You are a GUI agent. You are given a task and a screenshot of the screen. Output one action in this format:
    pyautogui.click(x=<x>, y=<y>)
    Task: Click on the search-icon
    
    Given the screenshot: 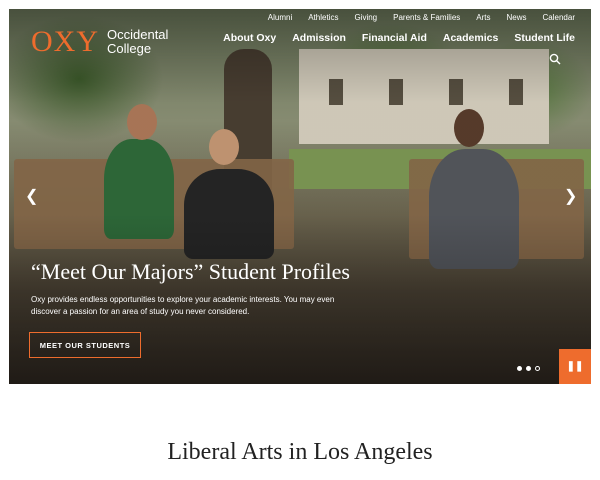 What is the action you would take?
    pyautogui.click(x=555, y=59)
    